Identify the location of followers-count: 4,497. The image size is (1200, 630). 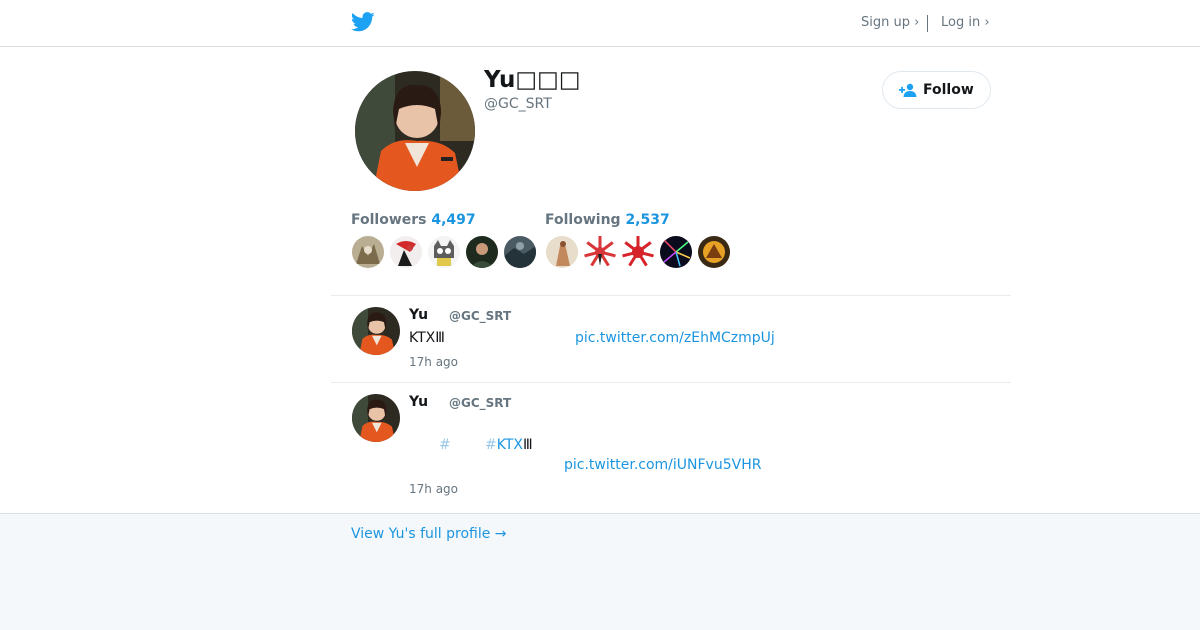
(453, 220).